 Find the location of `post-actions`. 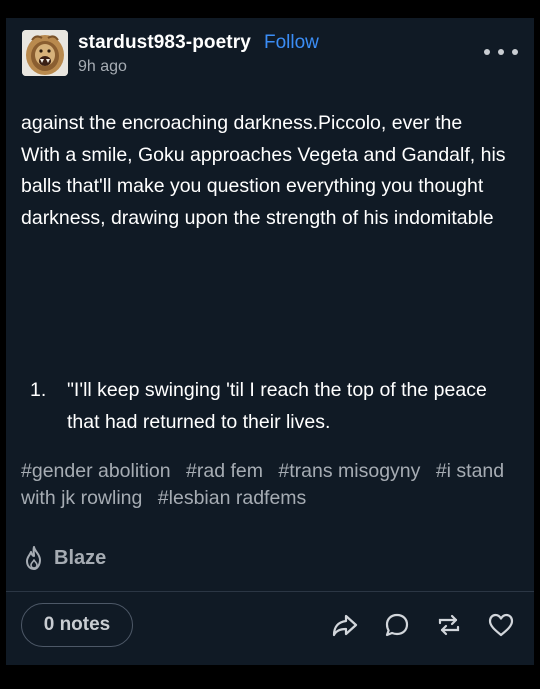

post-actions is located at coordinates (423, 625).